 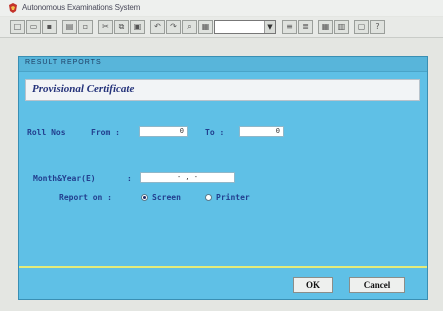 What do you see at coordinates (46, 132) in the screenshot?
I see `roll-nos-label: Roll Nos` at bounding box center [46, 132].